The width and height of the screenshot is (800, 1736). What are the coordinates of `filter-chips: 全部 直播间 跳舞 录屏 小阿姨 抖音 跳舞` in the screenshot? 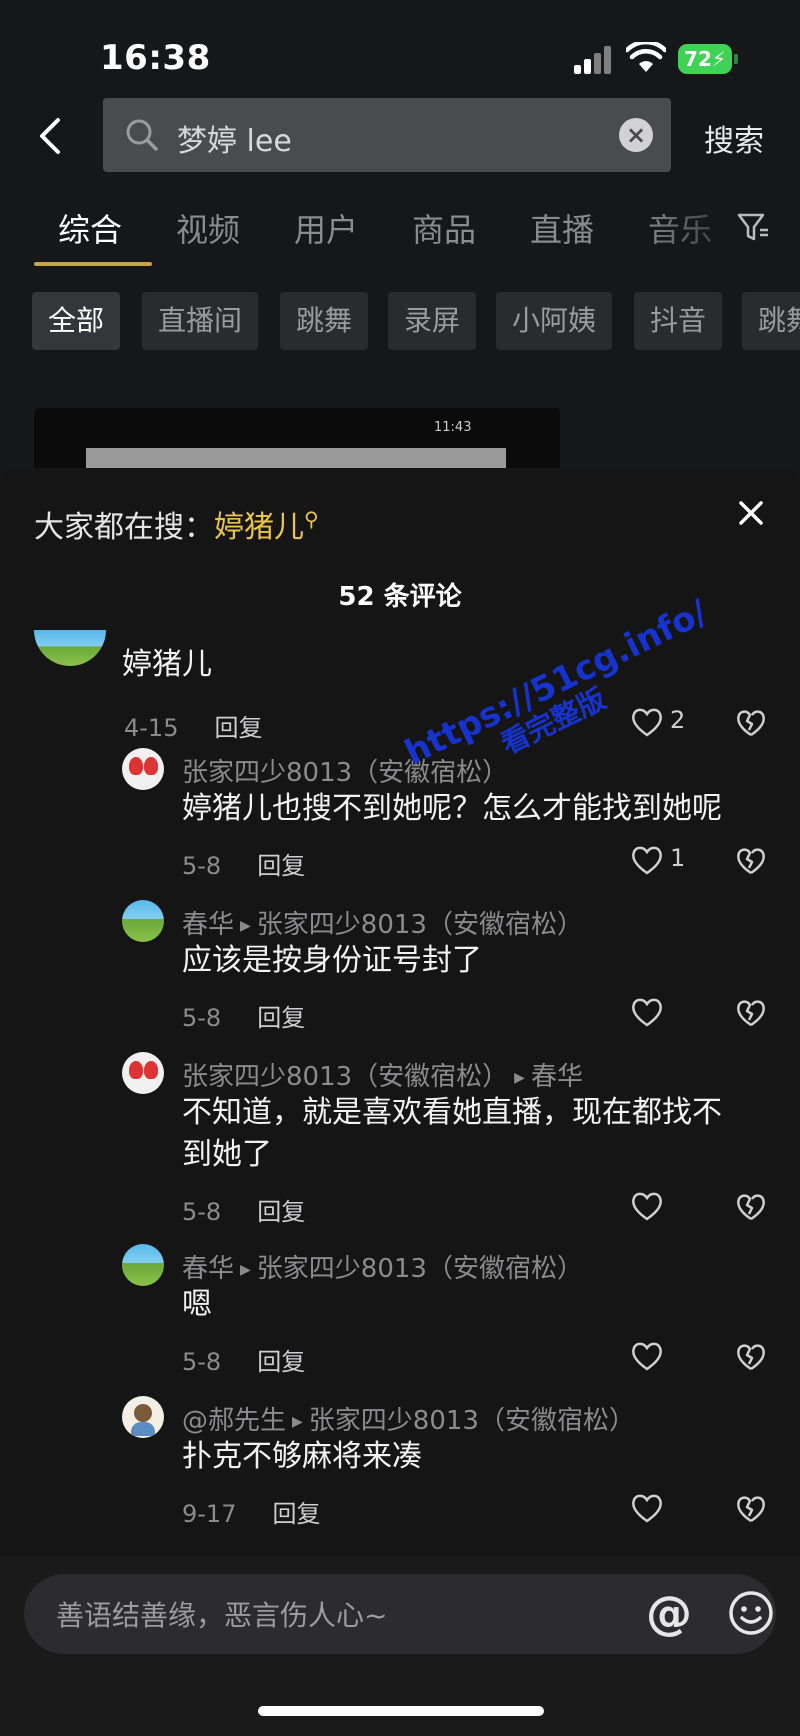 It's located at (400, 321).